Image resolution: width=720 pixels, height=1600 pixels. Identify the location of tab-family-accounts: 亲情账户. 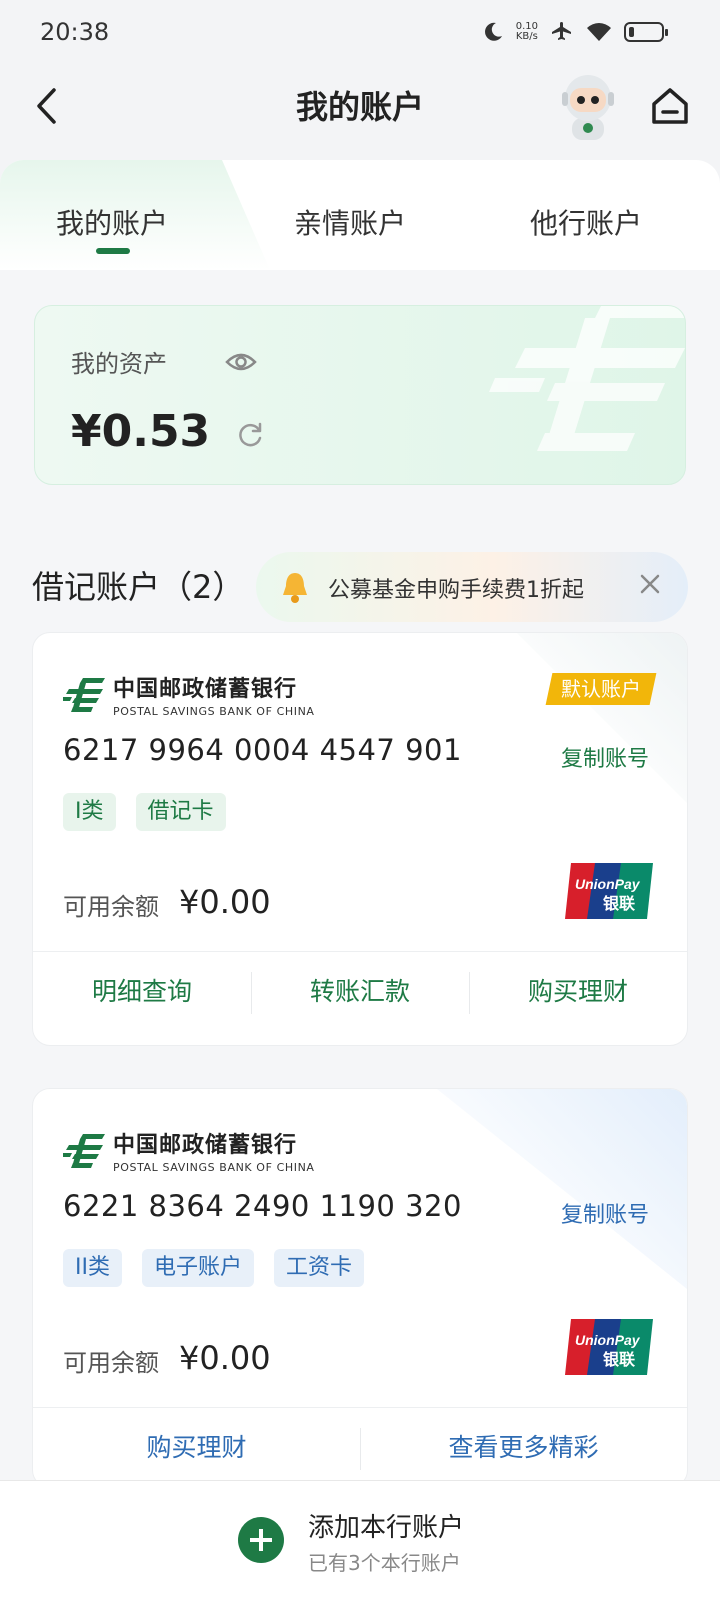
(350, 222).